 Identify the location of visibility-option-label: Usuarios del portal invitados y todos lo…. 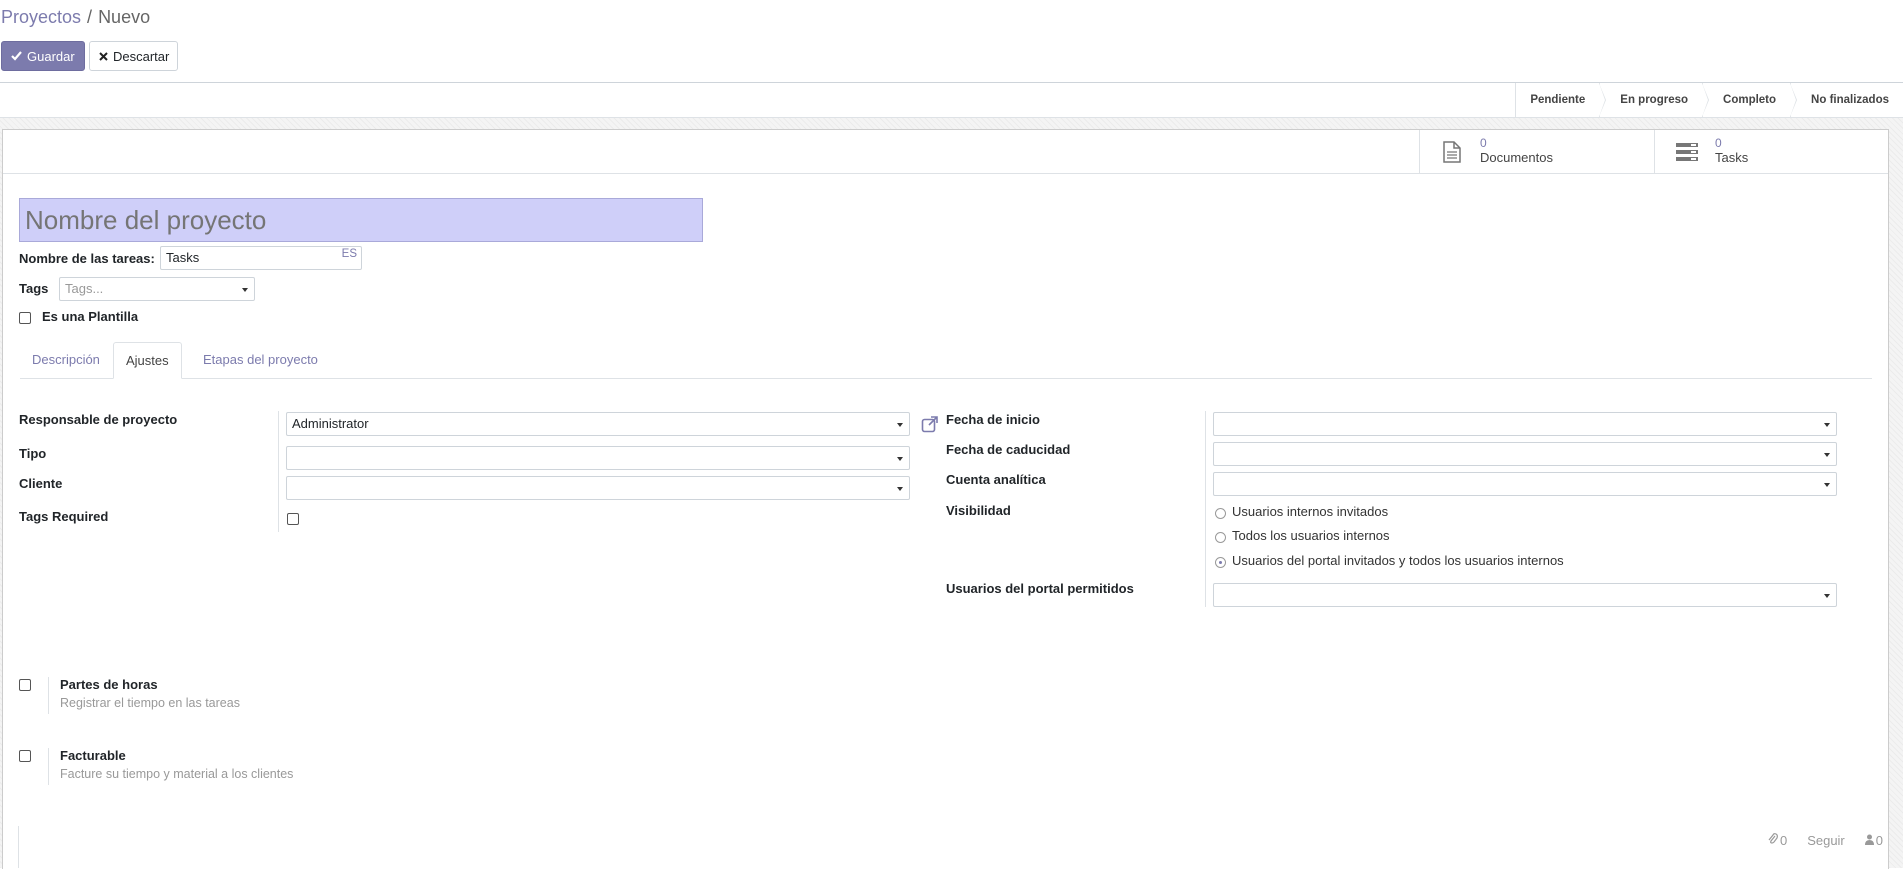
(1398, 560).